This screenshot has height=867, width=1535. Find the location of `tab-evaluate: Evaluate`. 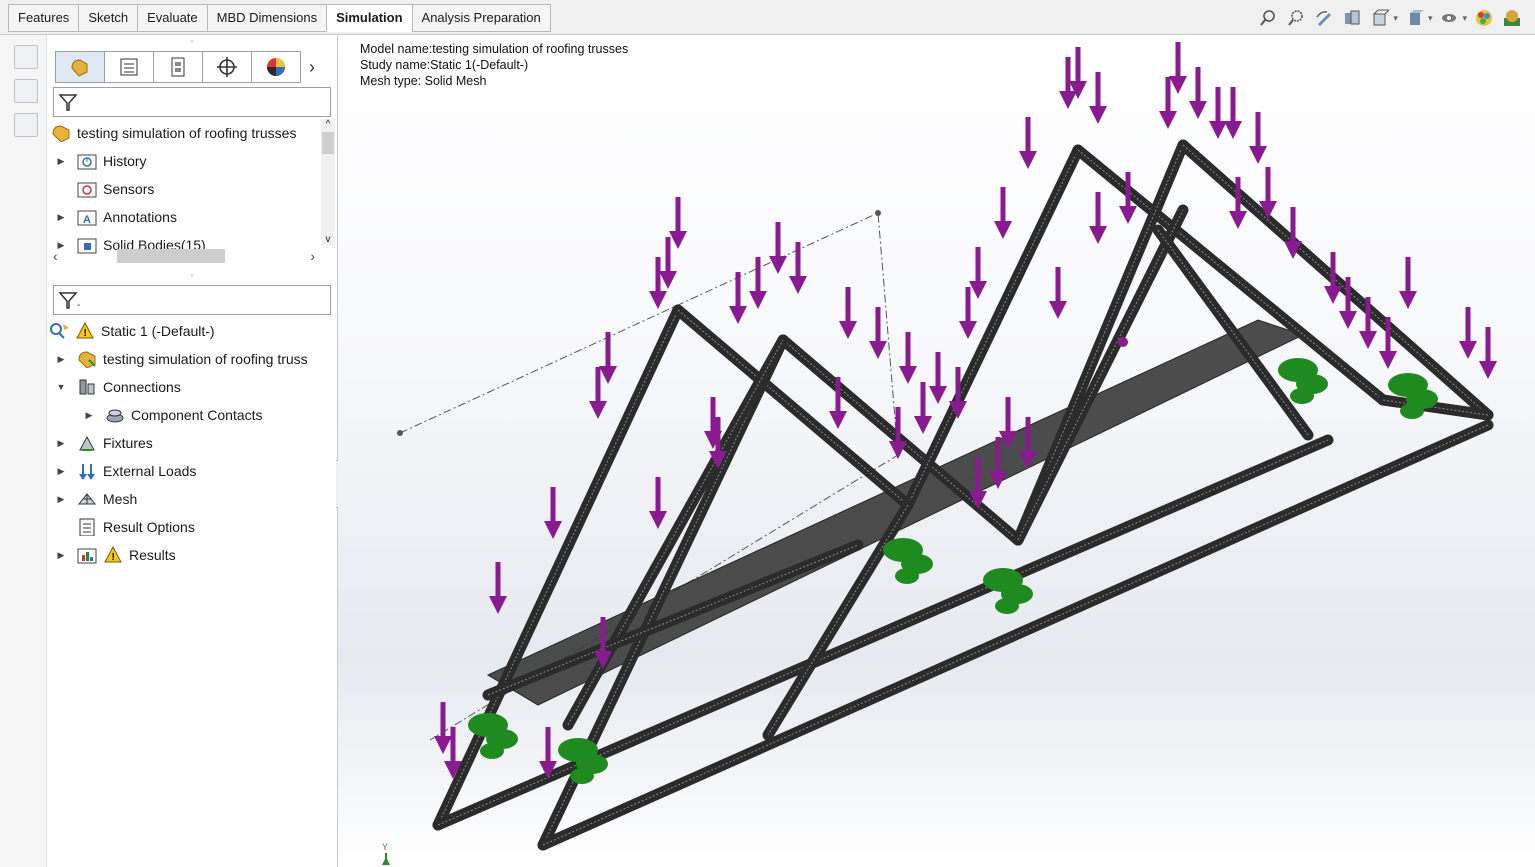

tab-evaluate: Evaluate is located at coordinates (172, 18).